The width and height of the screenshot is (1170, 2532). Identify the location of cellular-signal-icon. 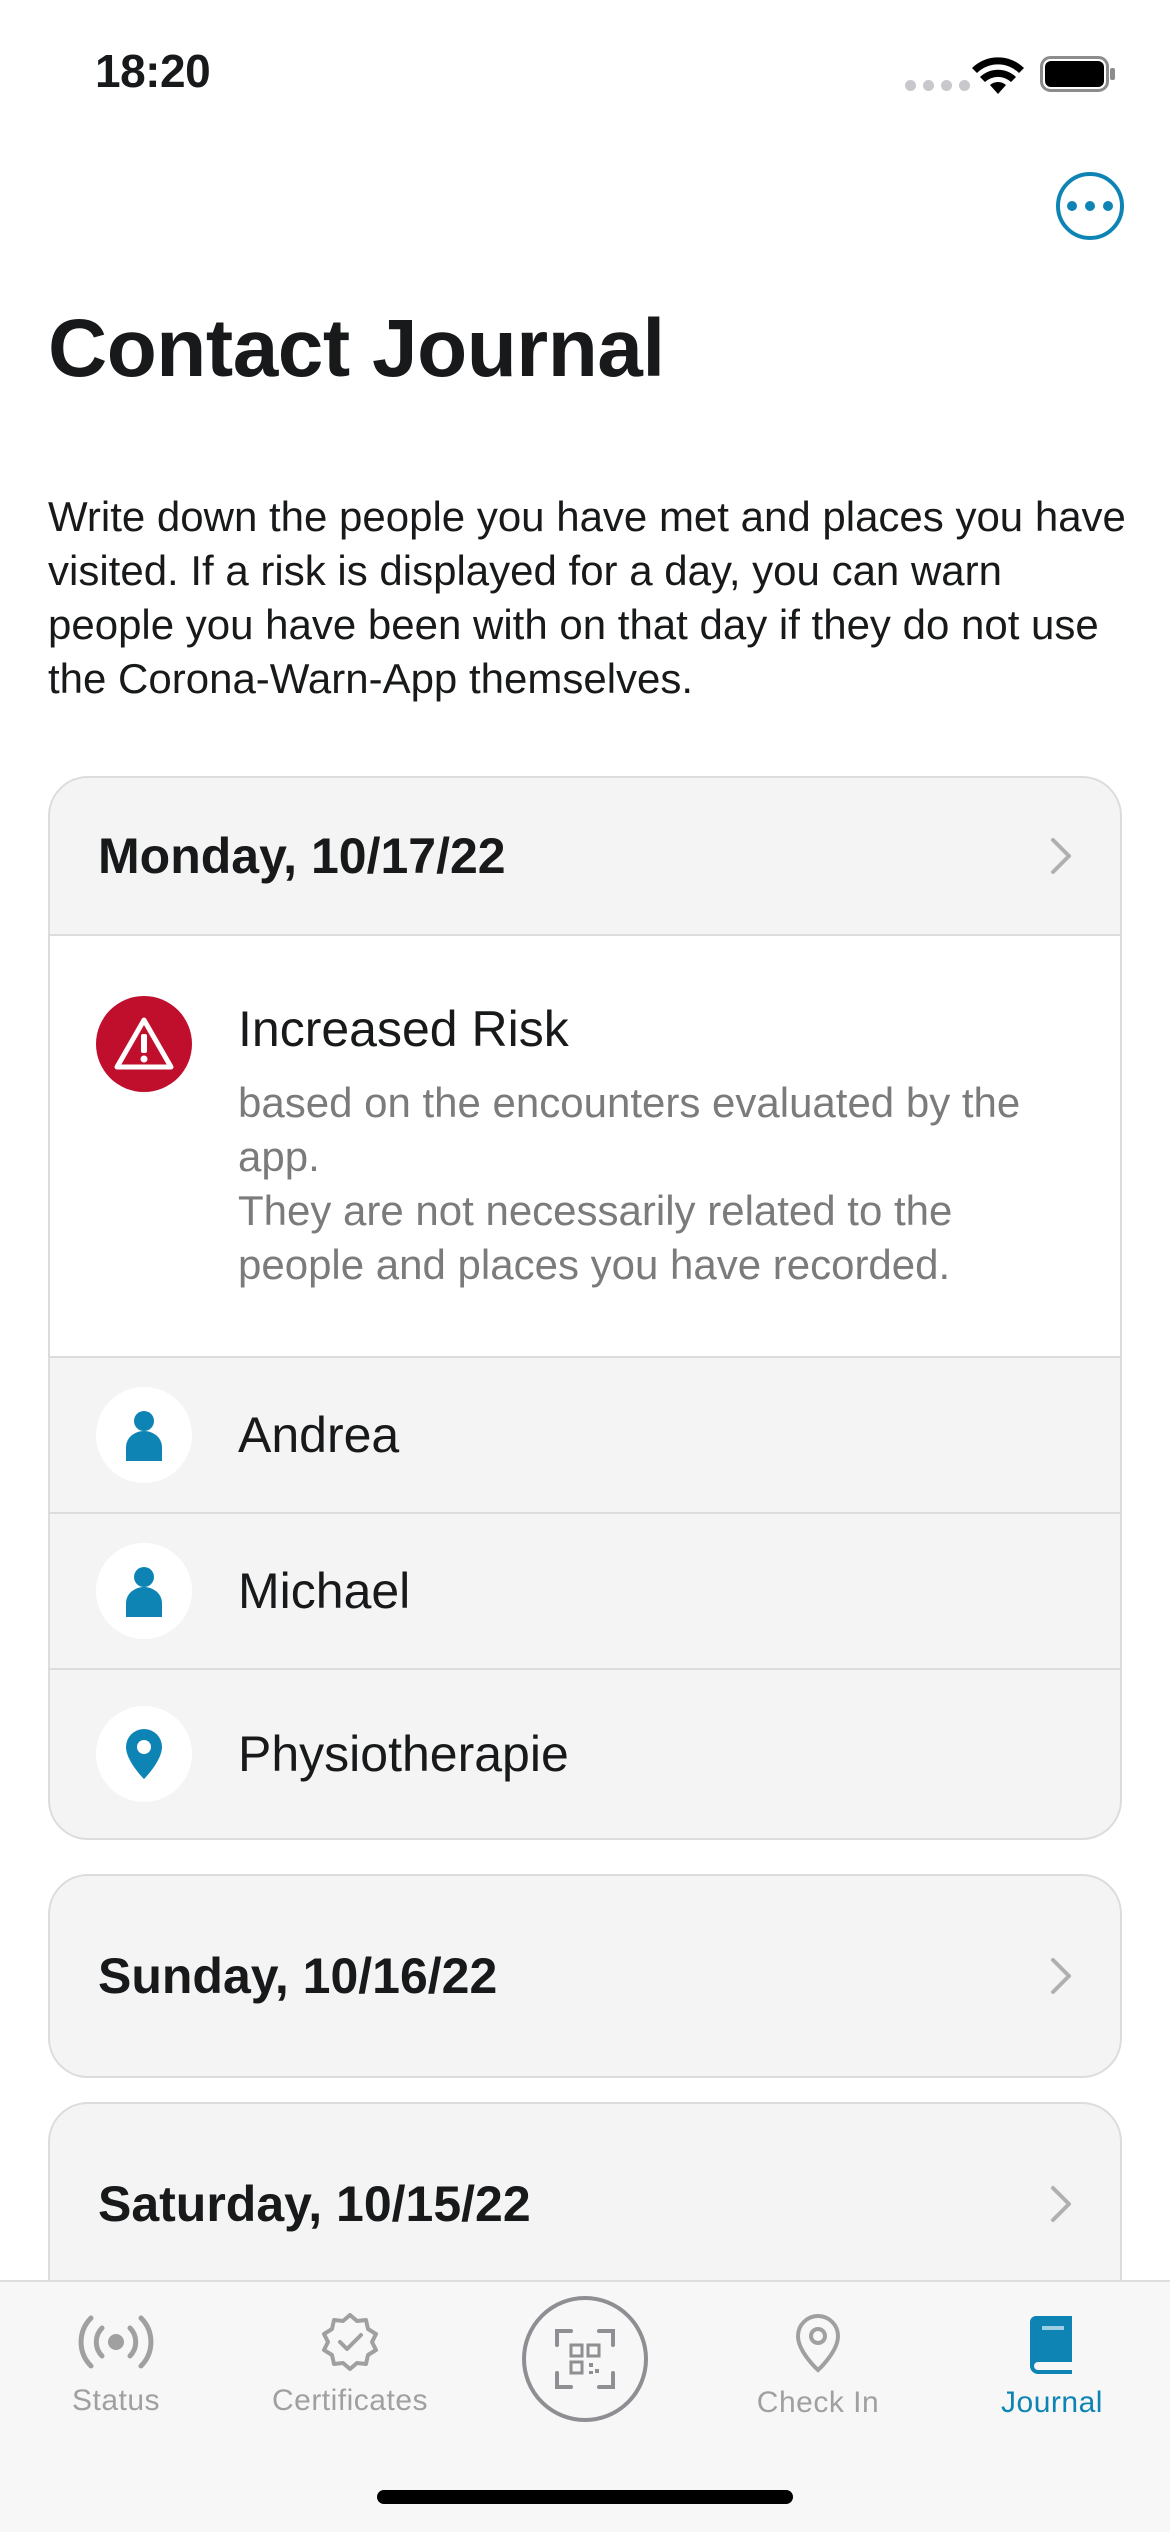
(937, 85).